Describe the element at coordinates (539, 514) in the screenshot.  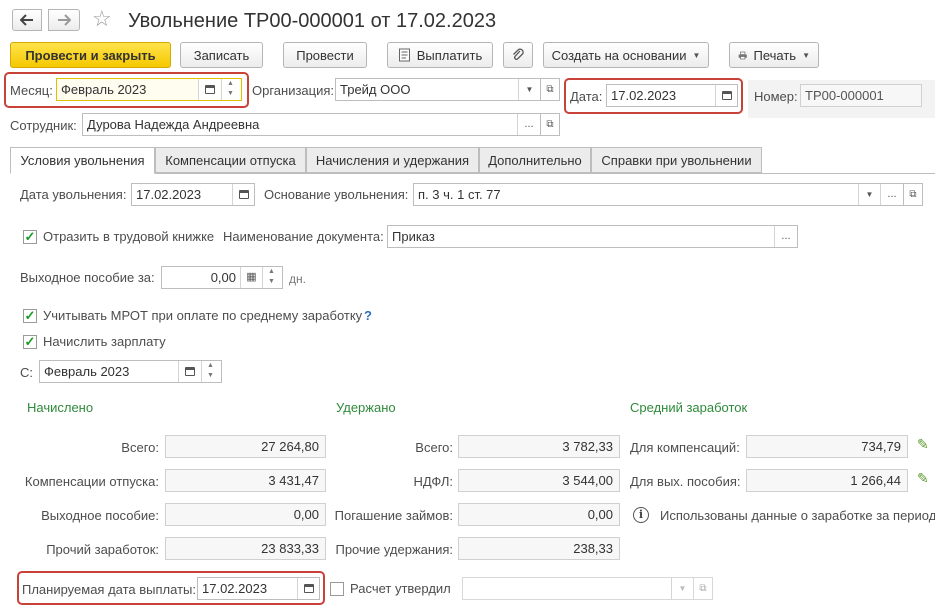
I see `loan-repayment-field: 0,00` at that location.